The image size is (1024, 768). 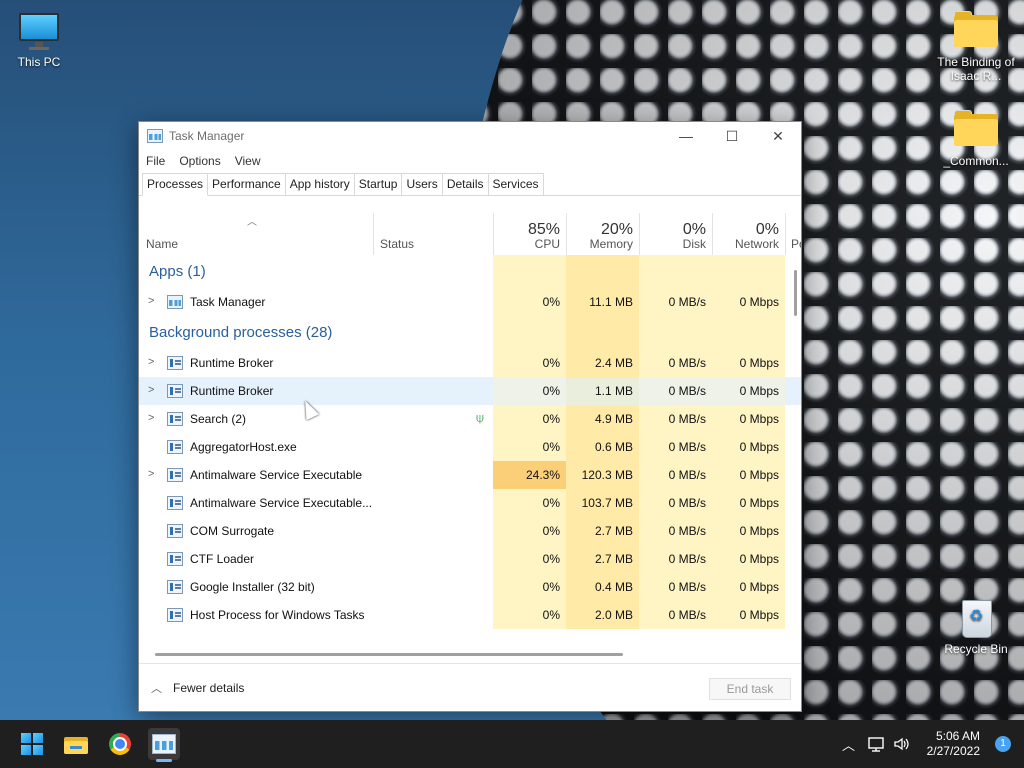 What do you see at coordinates (246, 184) in the screenshot?
I see `tab-performance: Performance` at bounding box center [246, 184].